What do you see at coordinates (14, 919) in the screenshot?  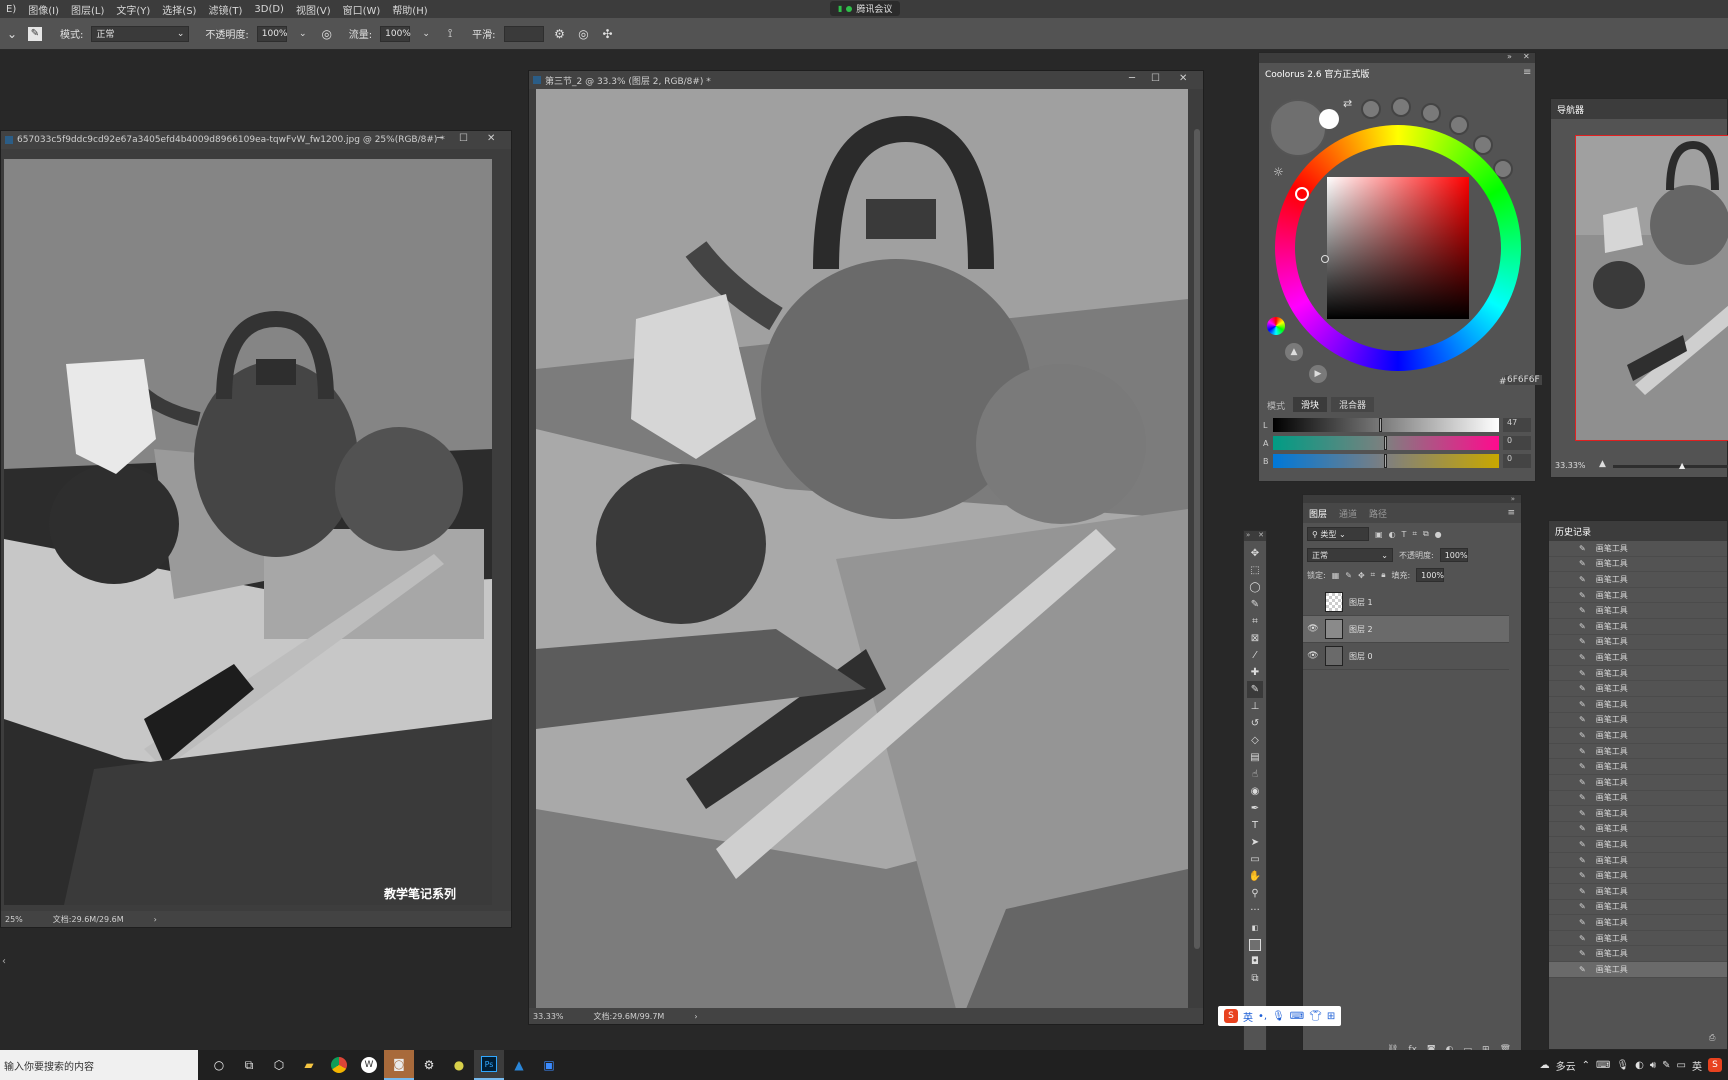 I see `reference-zoom: 25%` at bounding box center [14, 919].